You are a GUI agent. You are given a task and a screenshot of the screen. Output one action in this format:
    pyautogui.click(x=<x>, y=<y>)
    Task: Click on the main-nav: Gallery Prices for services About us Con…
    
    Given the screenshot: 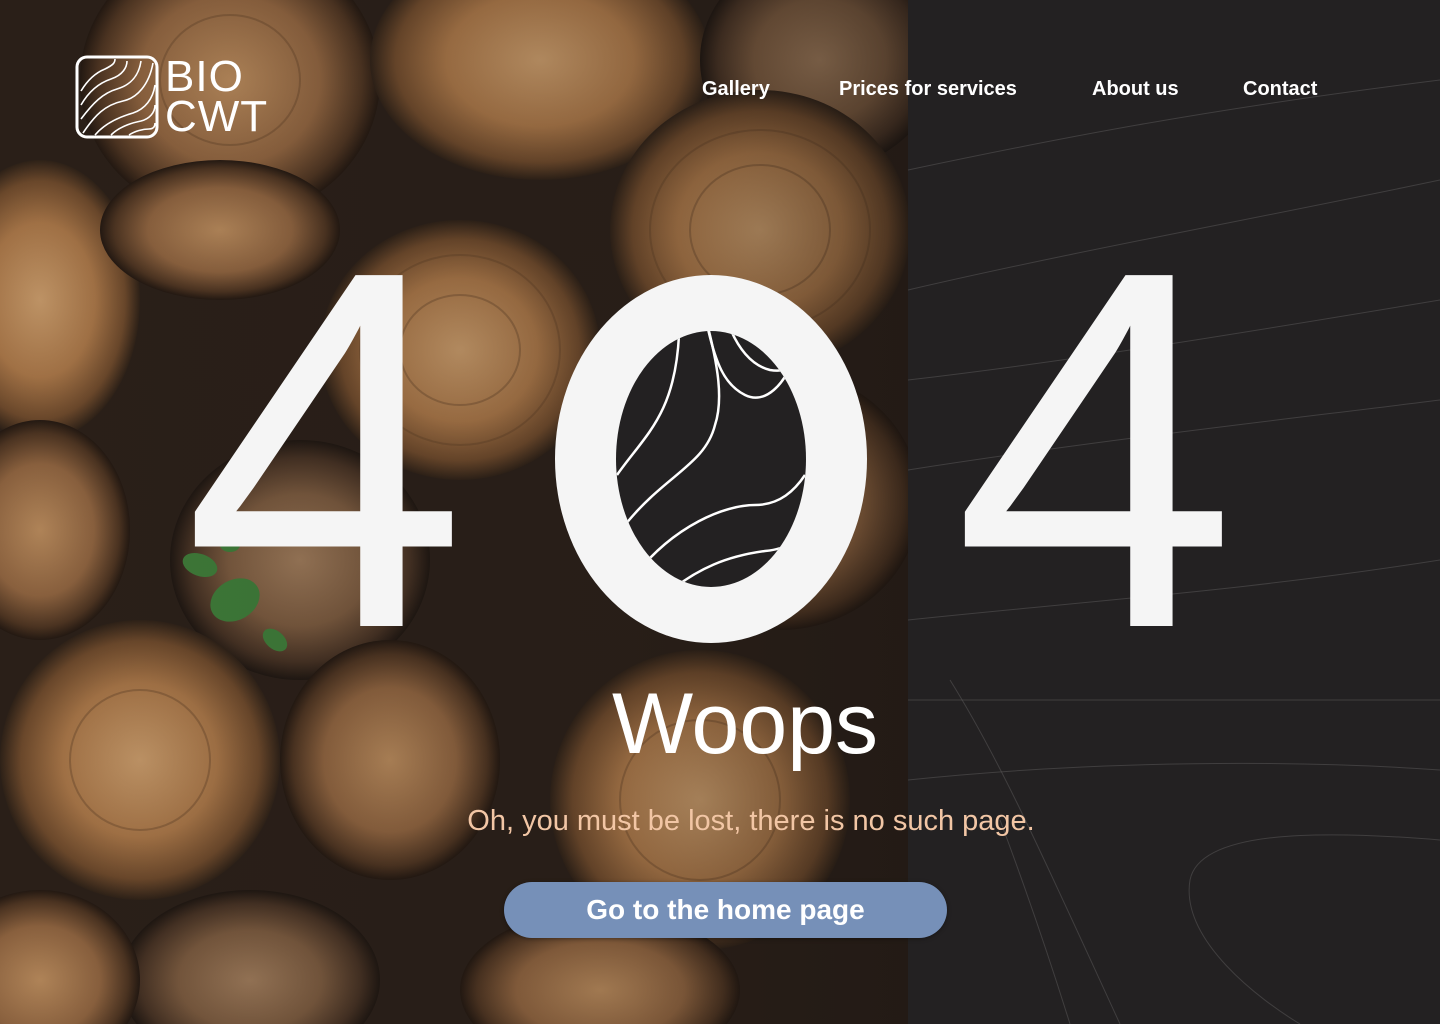 What is the action you would take?
    pyautogui.click(x=720, y=92)
    